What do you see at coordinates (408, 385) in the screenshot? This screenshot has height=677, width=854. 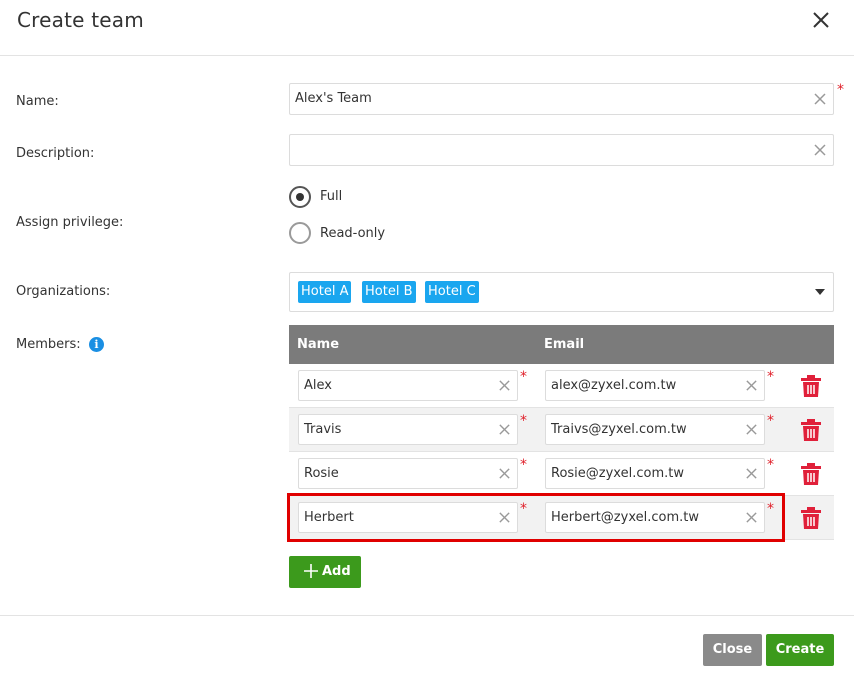 I see `member-name-input: Alex` at bounding box center [408, 385].